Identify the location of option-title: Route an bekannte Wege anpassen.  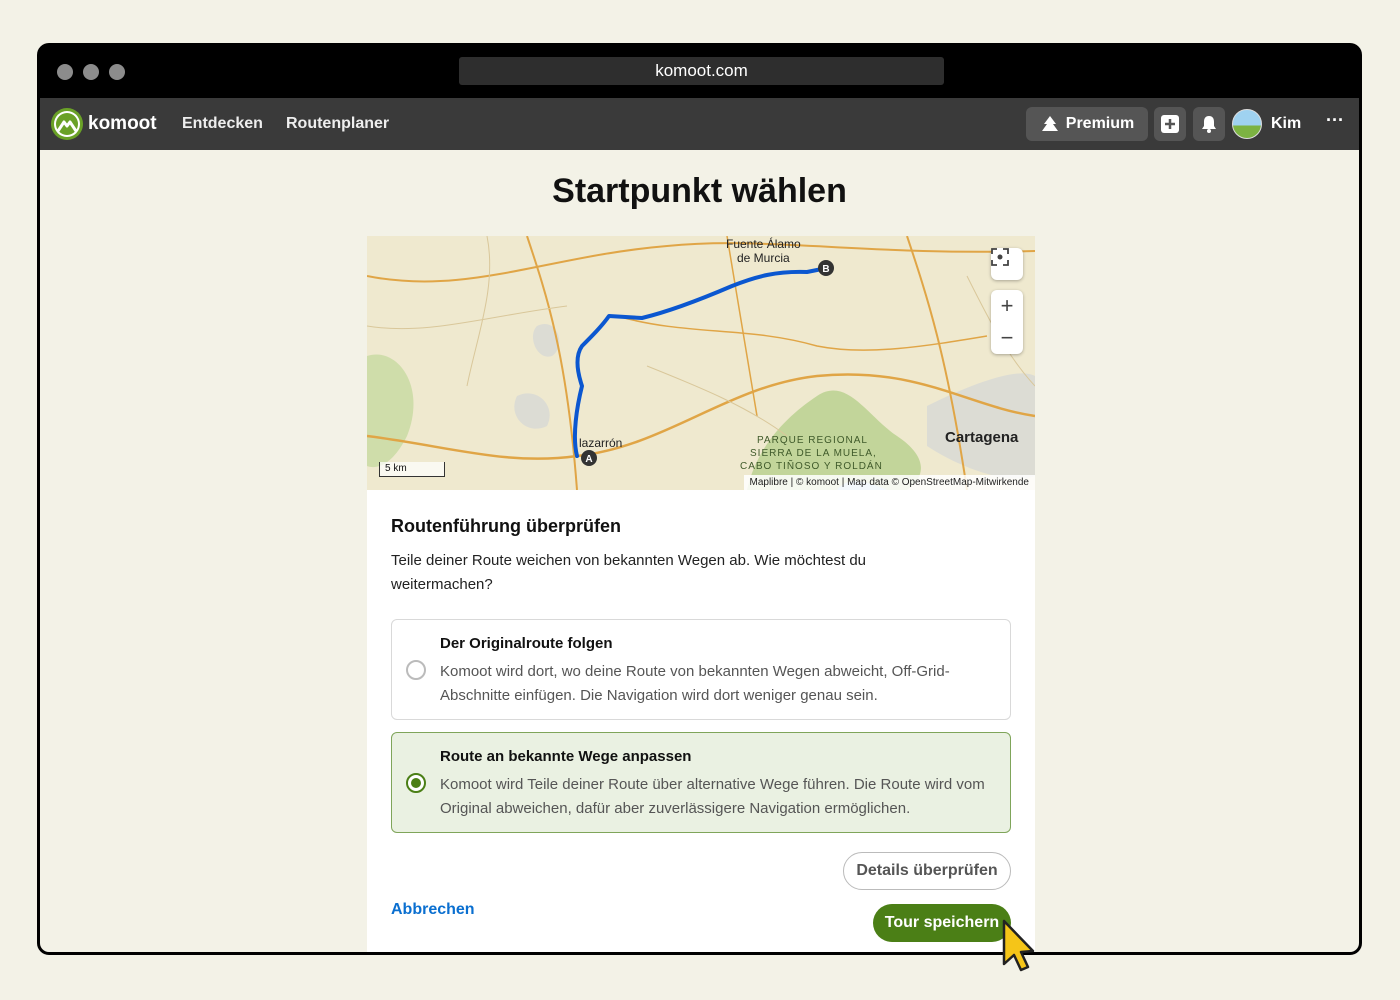
(566, 756).